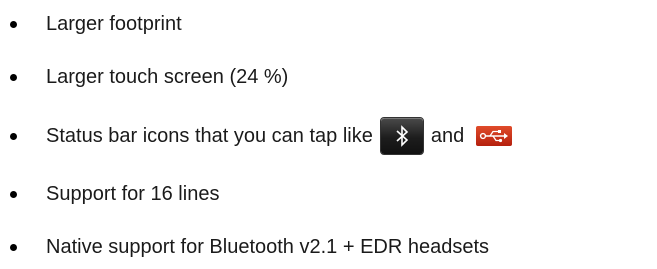  Describe the element at coordinates (447, 135) in the screenshot. I see `bullet-text-between: and` at that location.